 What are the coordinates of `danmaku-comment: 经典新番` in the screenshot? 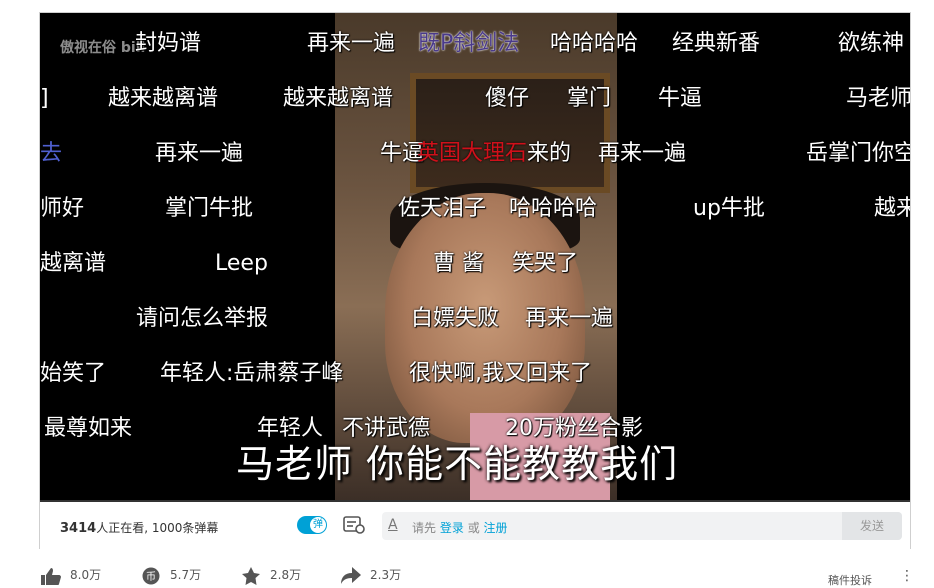 It's located at (716, 43).